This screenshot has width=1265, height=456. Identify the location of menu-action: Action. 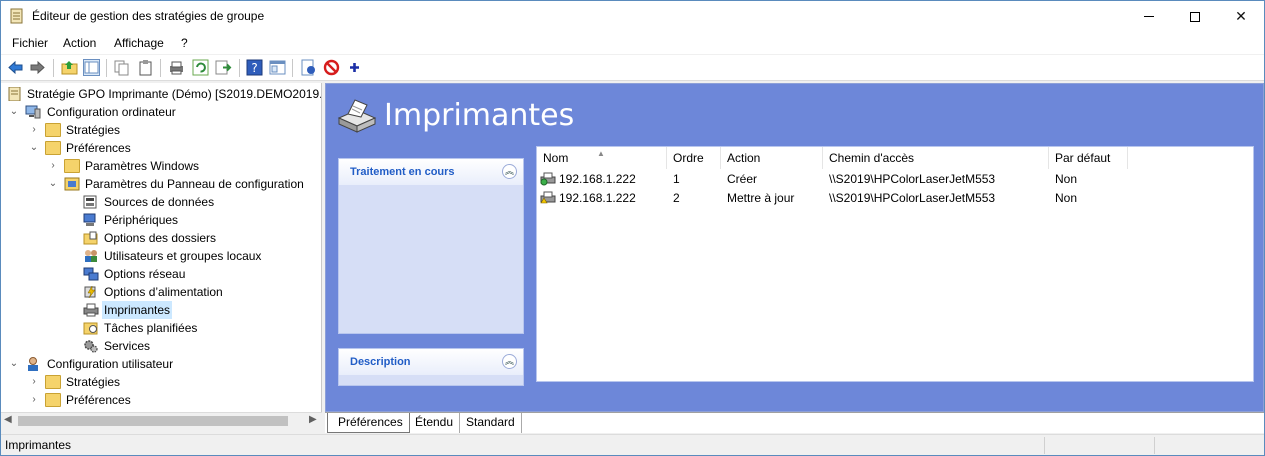
(79, 43).